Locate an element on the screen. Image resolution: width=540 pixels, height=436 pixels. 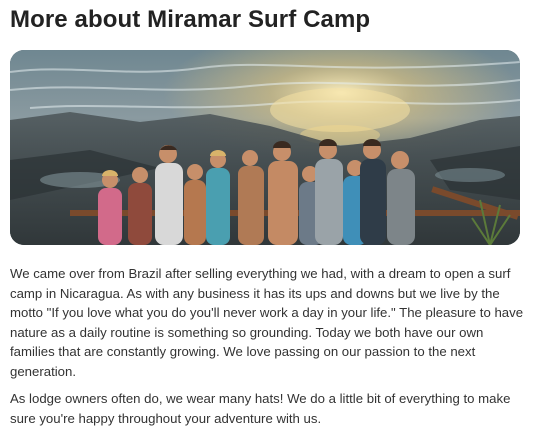
page-title: More about Miramar Surf Camp is located at coordinates (190, 19).